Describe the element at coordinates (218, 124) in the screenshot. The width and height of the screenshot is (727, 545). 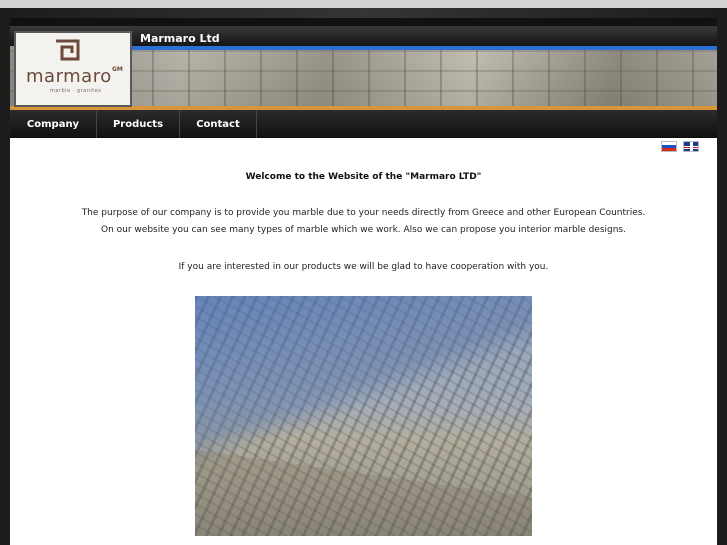
I see `nav-item-contact: Contact` at that location.